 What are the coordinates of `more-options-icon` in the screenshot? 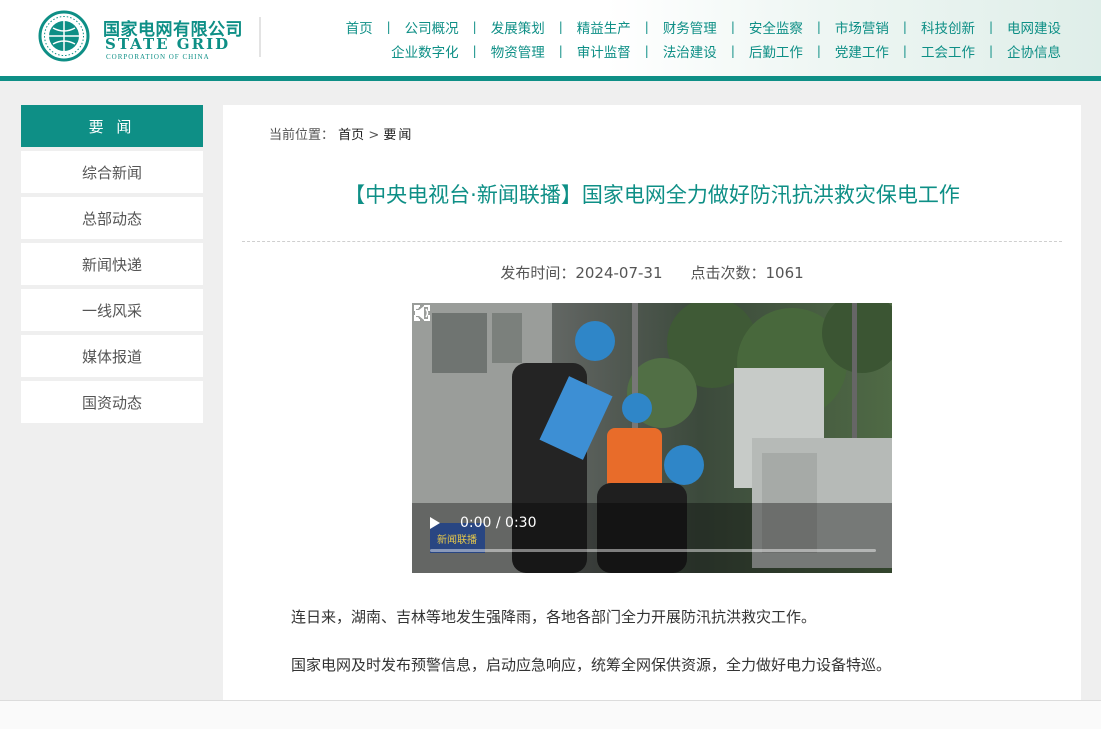 It's located at (417, 313).